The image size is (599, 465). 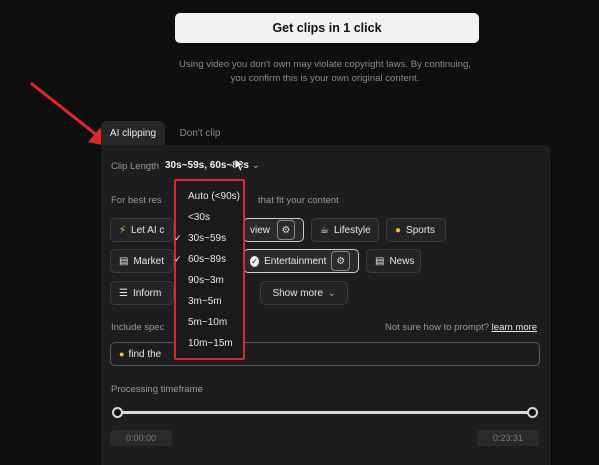 What do you see at coordinates (200, 133) in the screenshot?
I see `tab-dont-clip: Don't clip` at bounding box center [200, 133].